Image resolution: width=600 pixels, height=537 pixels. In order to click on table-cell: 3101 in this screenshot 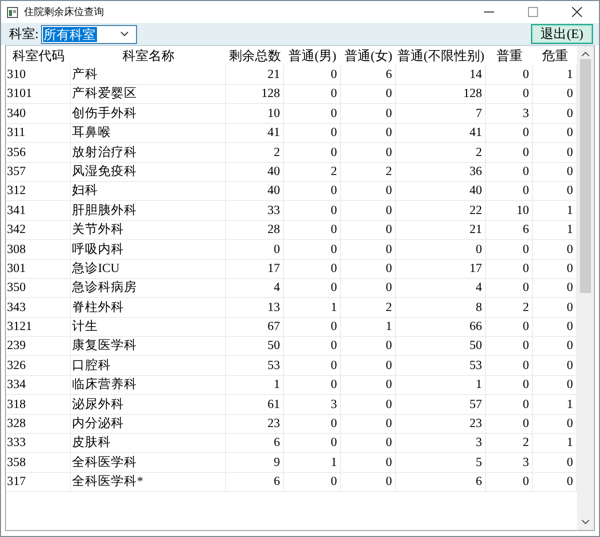, I will do `click(38, 94)`.